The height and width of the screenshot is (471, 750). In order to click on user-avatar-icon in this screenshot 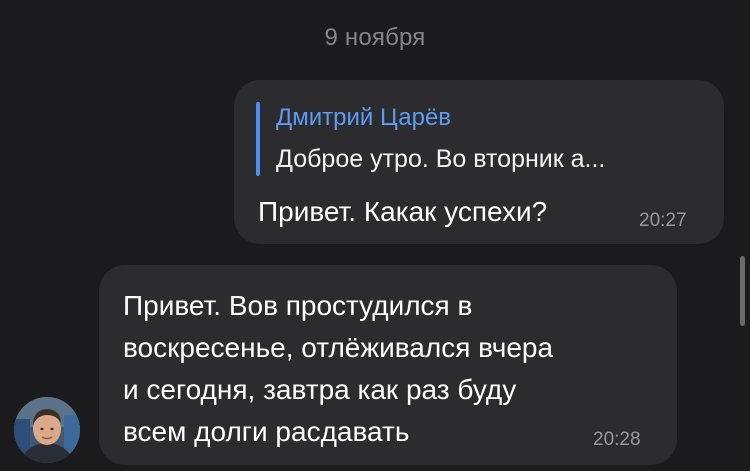, I will do `click(47, 430)`.